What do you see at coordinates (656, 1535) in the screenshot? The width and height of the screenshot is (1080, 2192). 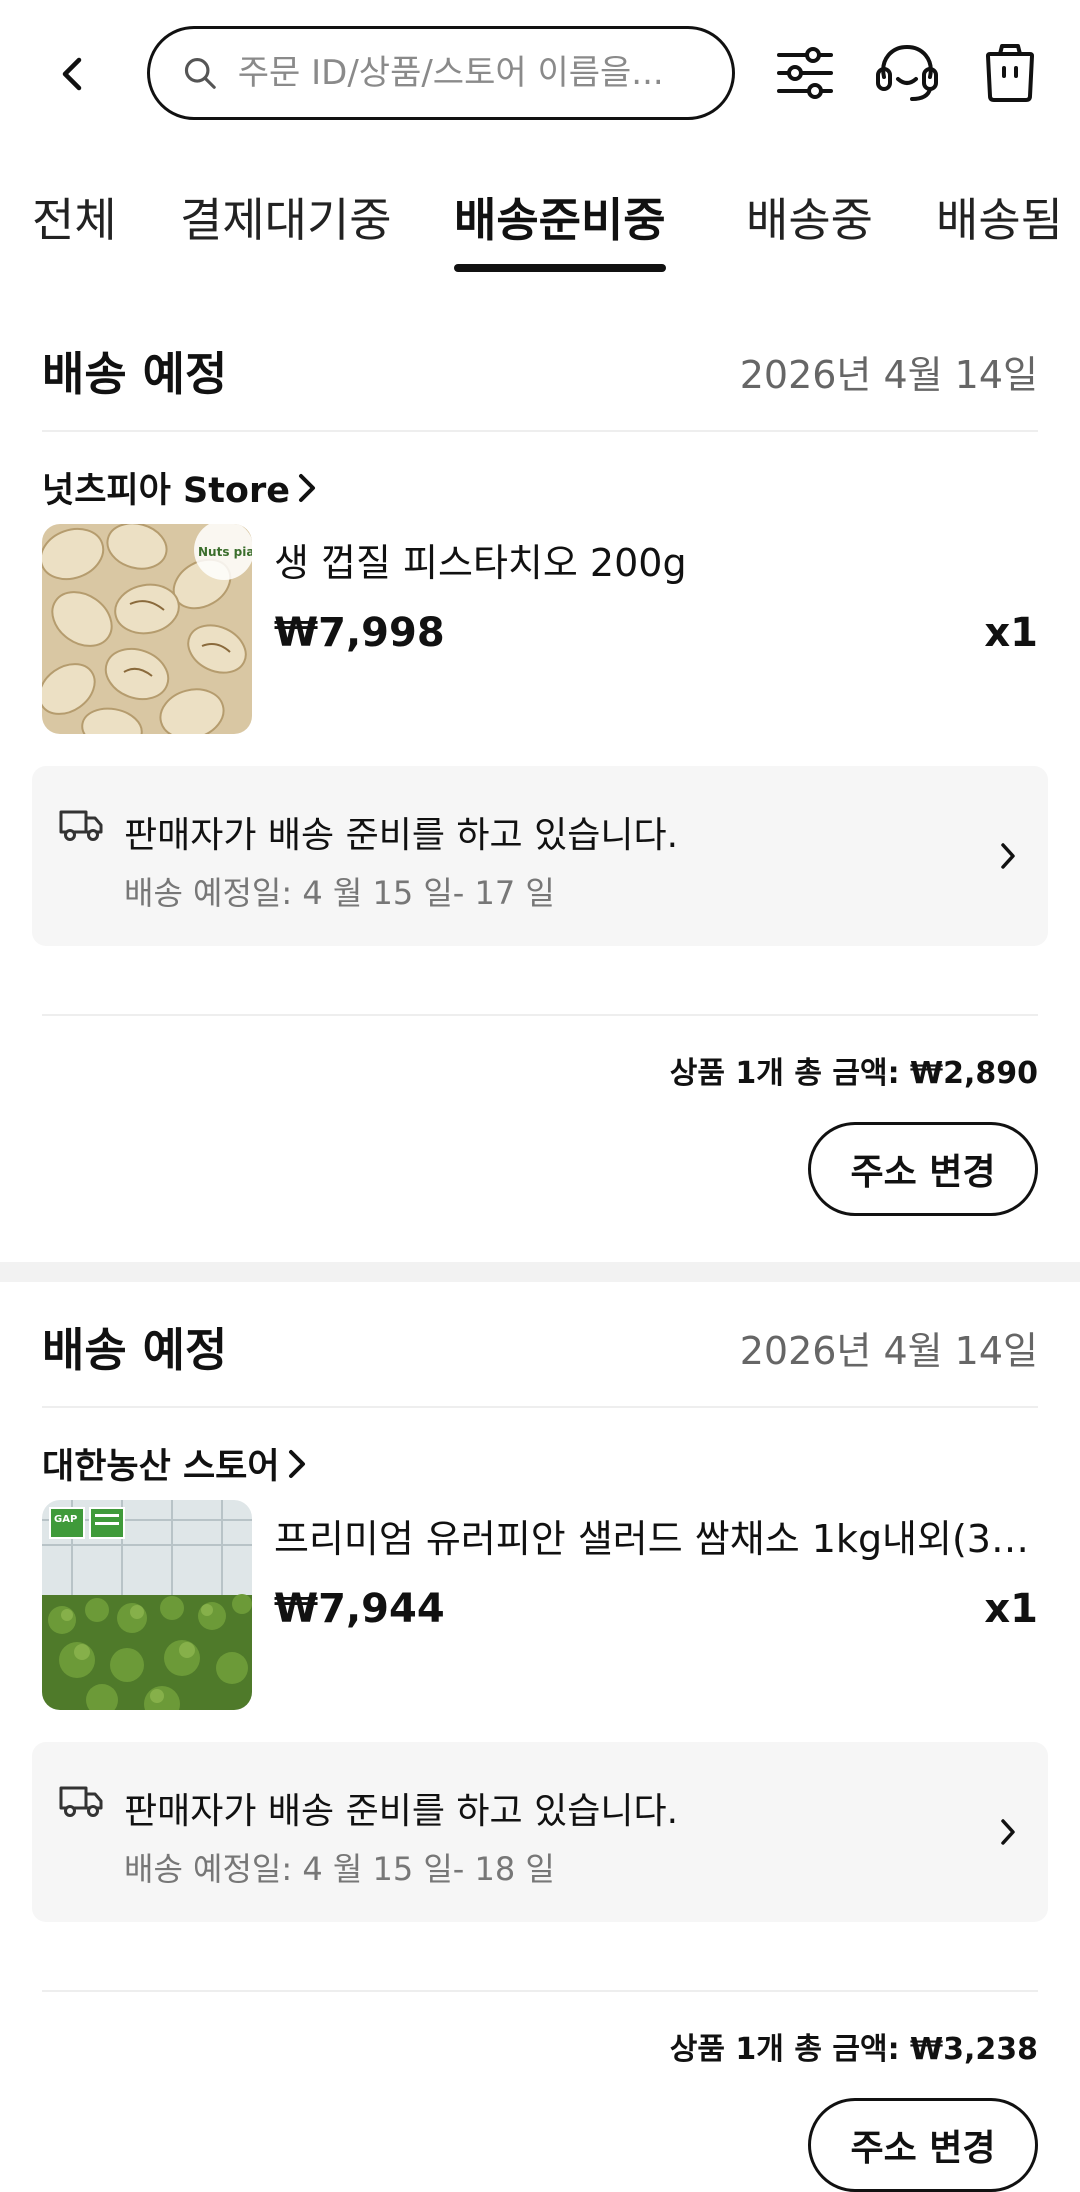 I see `product-name: 프리미엄 유러피안 샐러드 쌈채소 1kg내외(3-6종)` at bounding box center [656, 1535].